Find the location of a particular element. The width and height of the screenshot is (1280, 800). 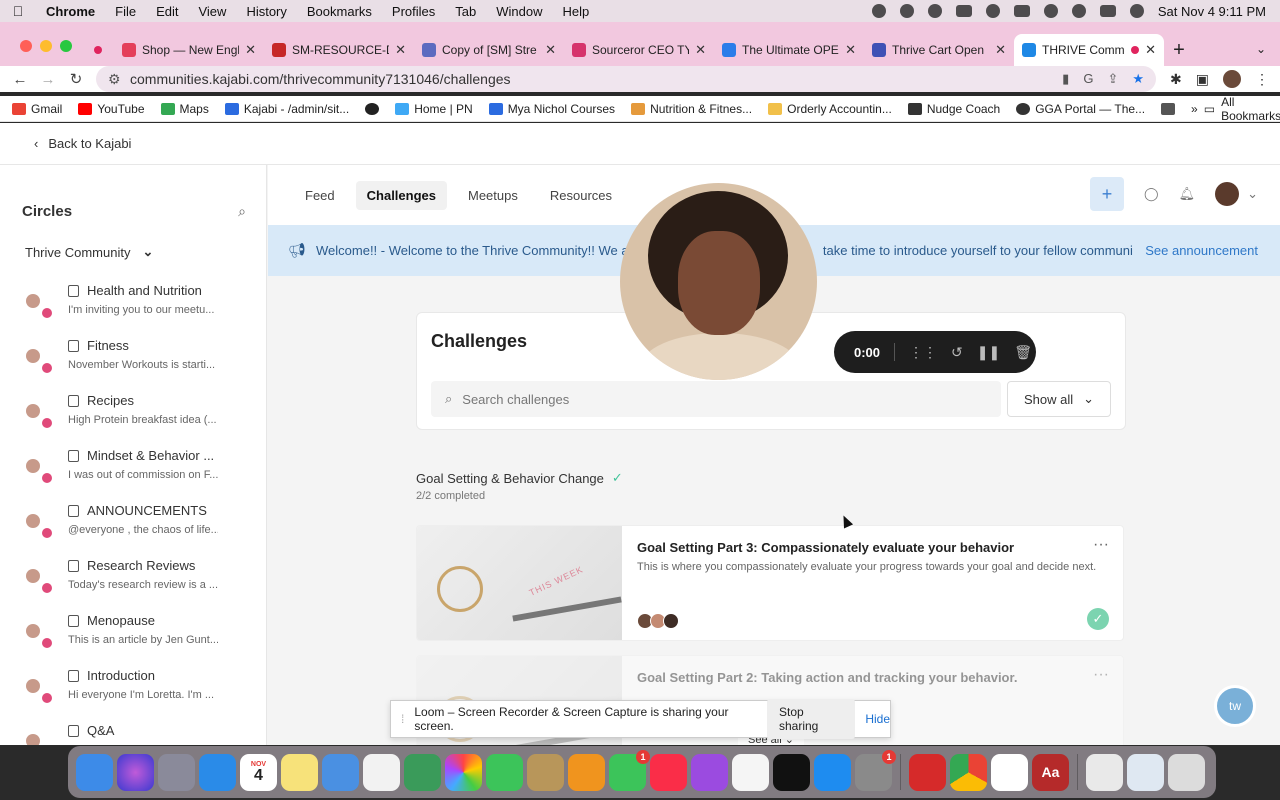

menu-profiles: Profiles is located at coordinates (413, 11).